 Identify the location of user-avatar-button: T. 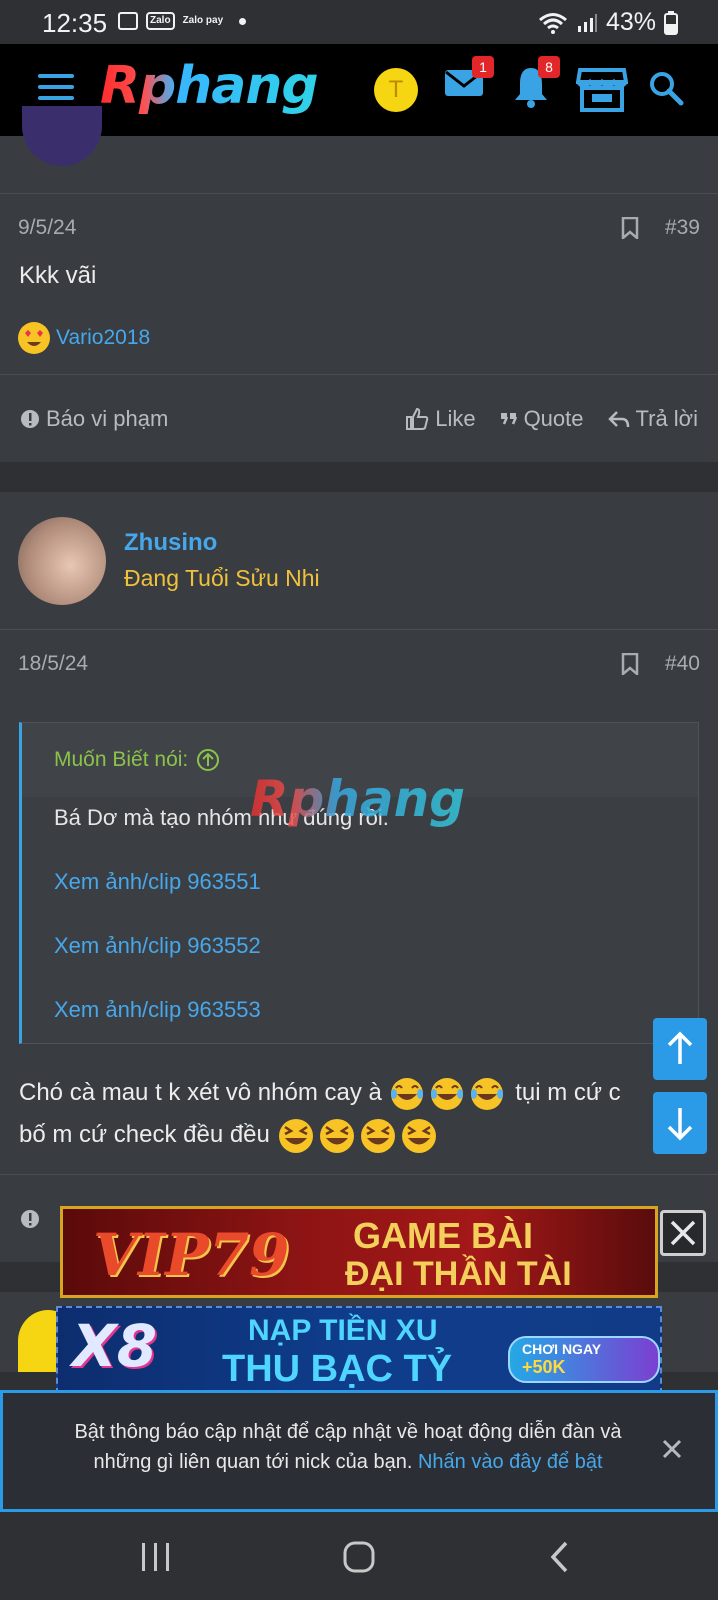
(396, 90).